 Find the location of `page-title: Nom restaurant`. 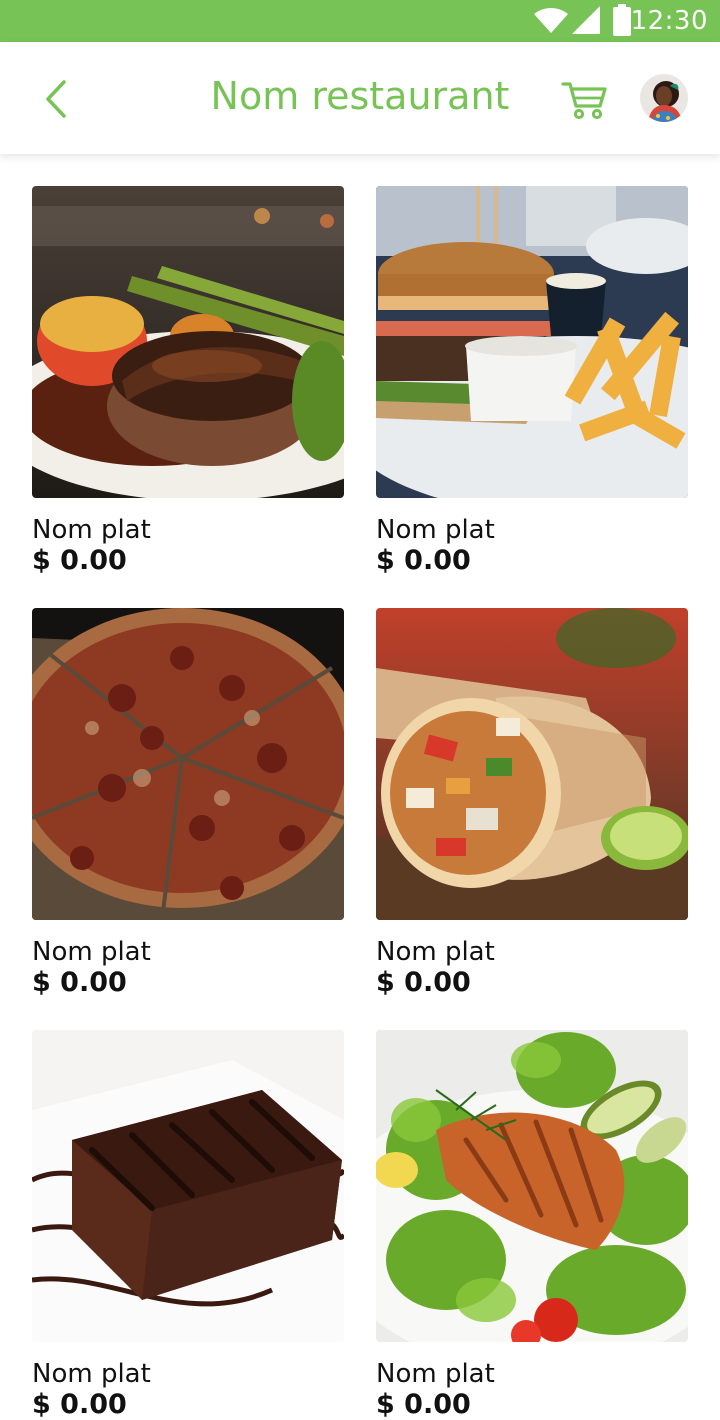

page-title: Nom restaurant is located at coordinates (360, 96).